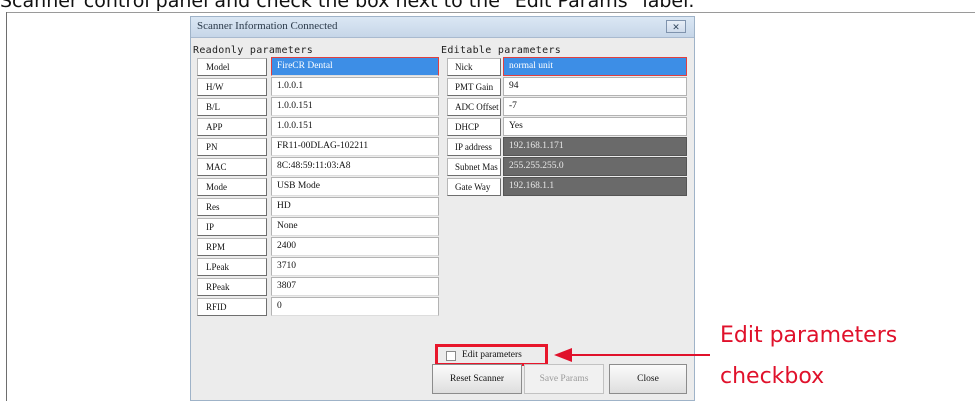 This screenshot has height=401, width=975. I want to click on param-row-pmt-gain: PMT Gain 94, so click(566, 87).